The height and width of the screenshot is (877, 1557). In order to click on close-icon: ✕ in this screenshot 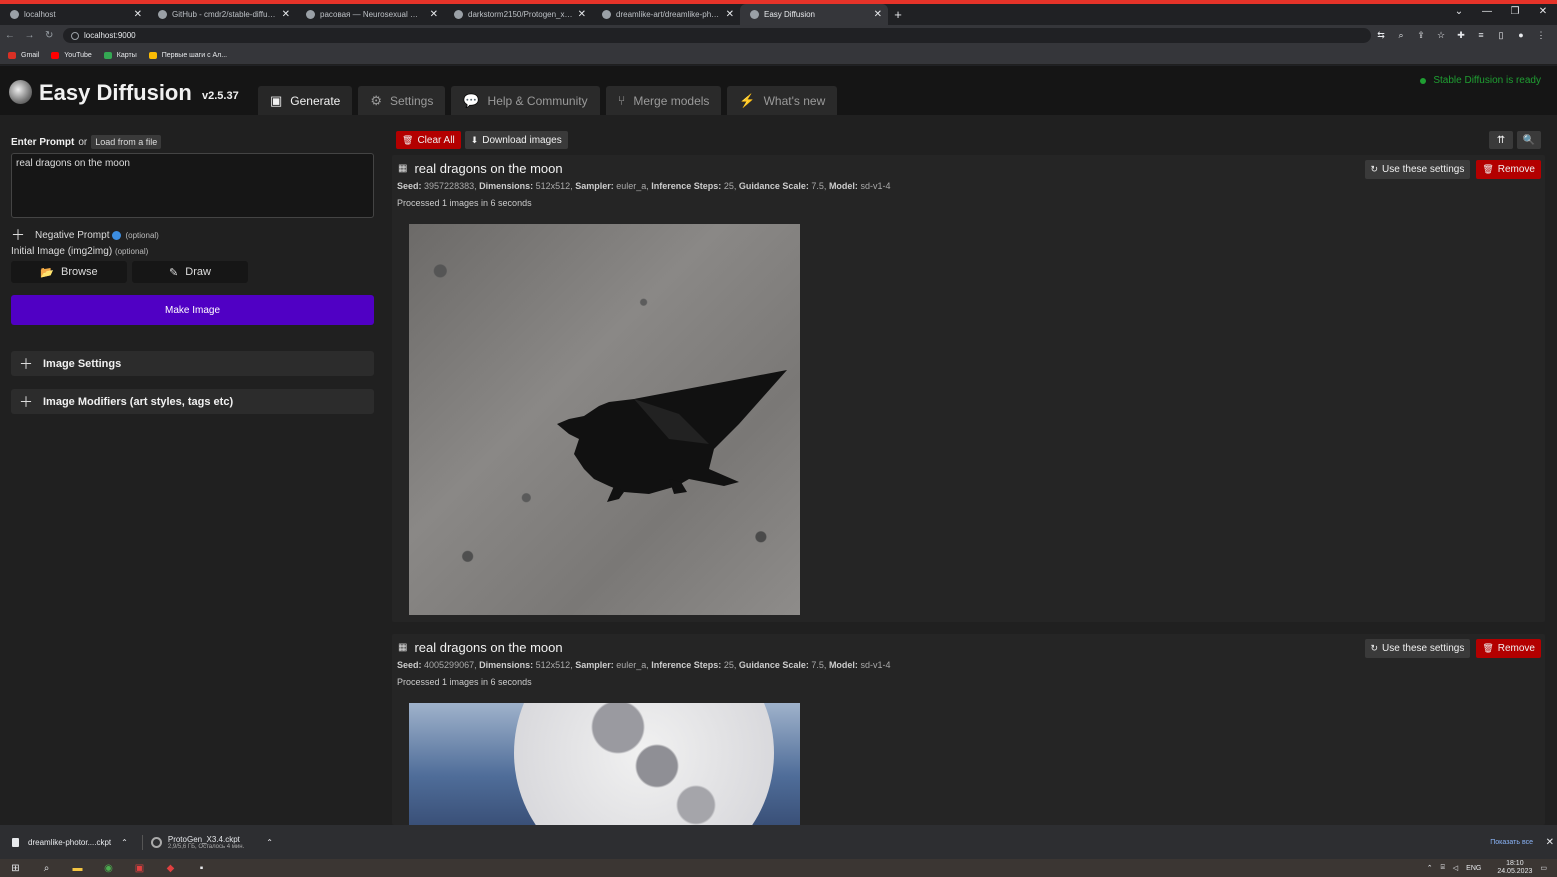, I will do `click(1550, 842)`.